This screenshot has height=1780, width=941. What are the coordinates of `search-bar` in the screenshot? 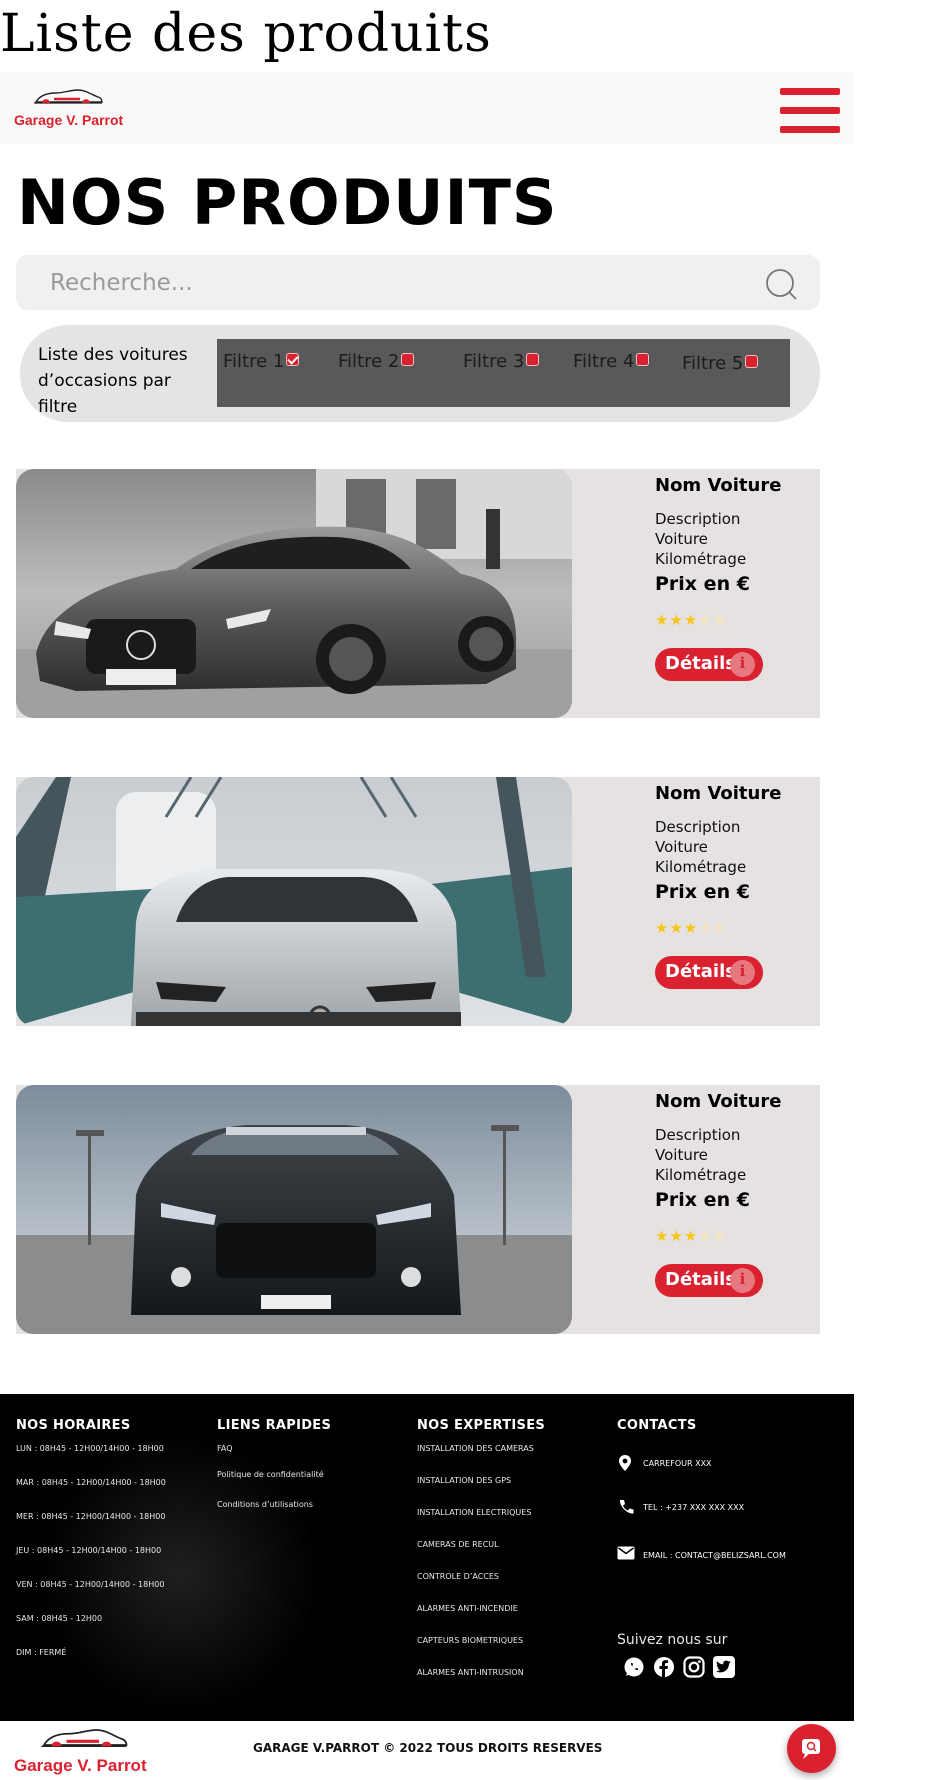 It's located at (418, 282).